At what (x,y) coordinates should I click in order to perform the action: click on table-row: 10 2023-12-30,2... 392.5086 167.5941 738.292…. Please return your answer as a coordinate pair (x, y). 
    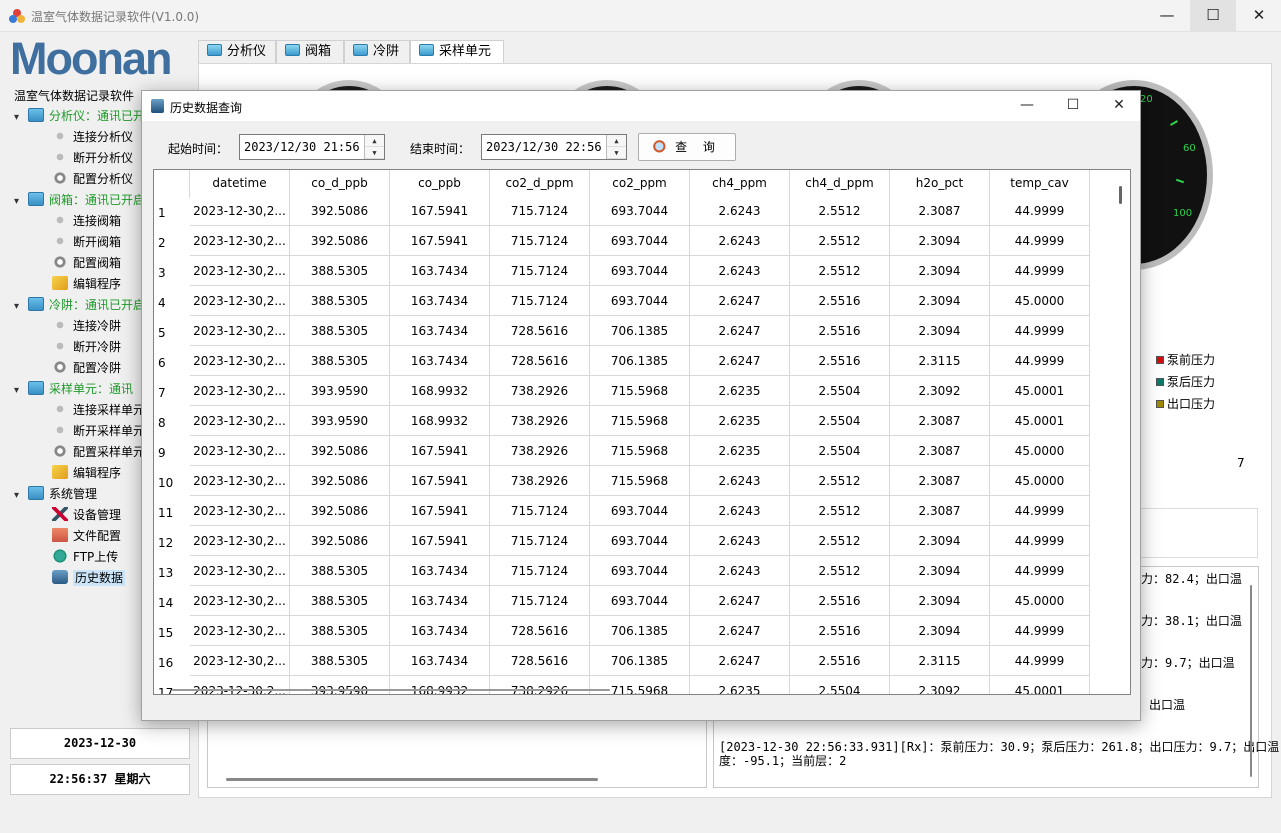
    Looking at the image, I should click on (634, 481).